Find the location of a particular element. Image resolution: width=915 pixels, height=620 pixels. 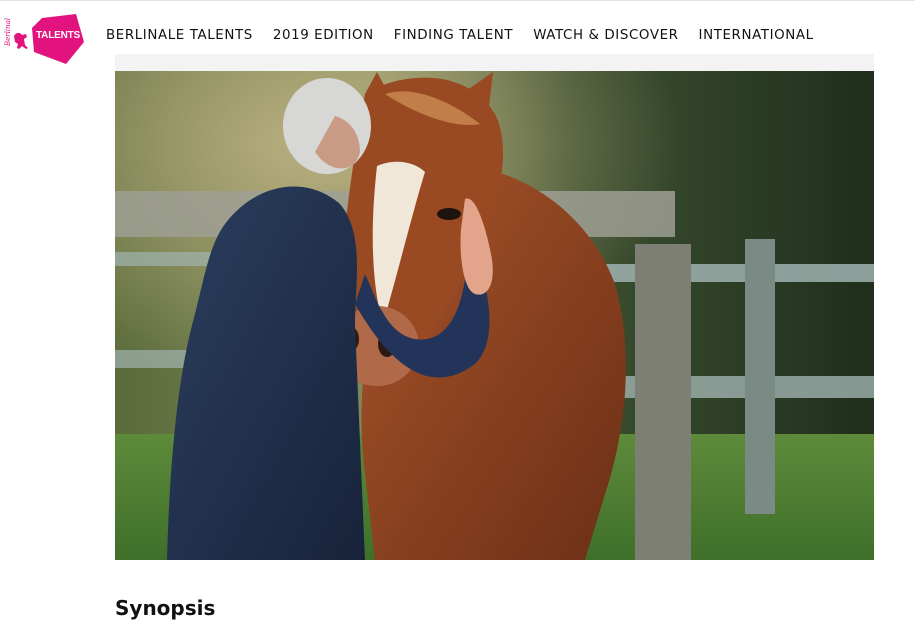

nav-item-international: INTERNATIONAL is located at coordinates (756, 36).